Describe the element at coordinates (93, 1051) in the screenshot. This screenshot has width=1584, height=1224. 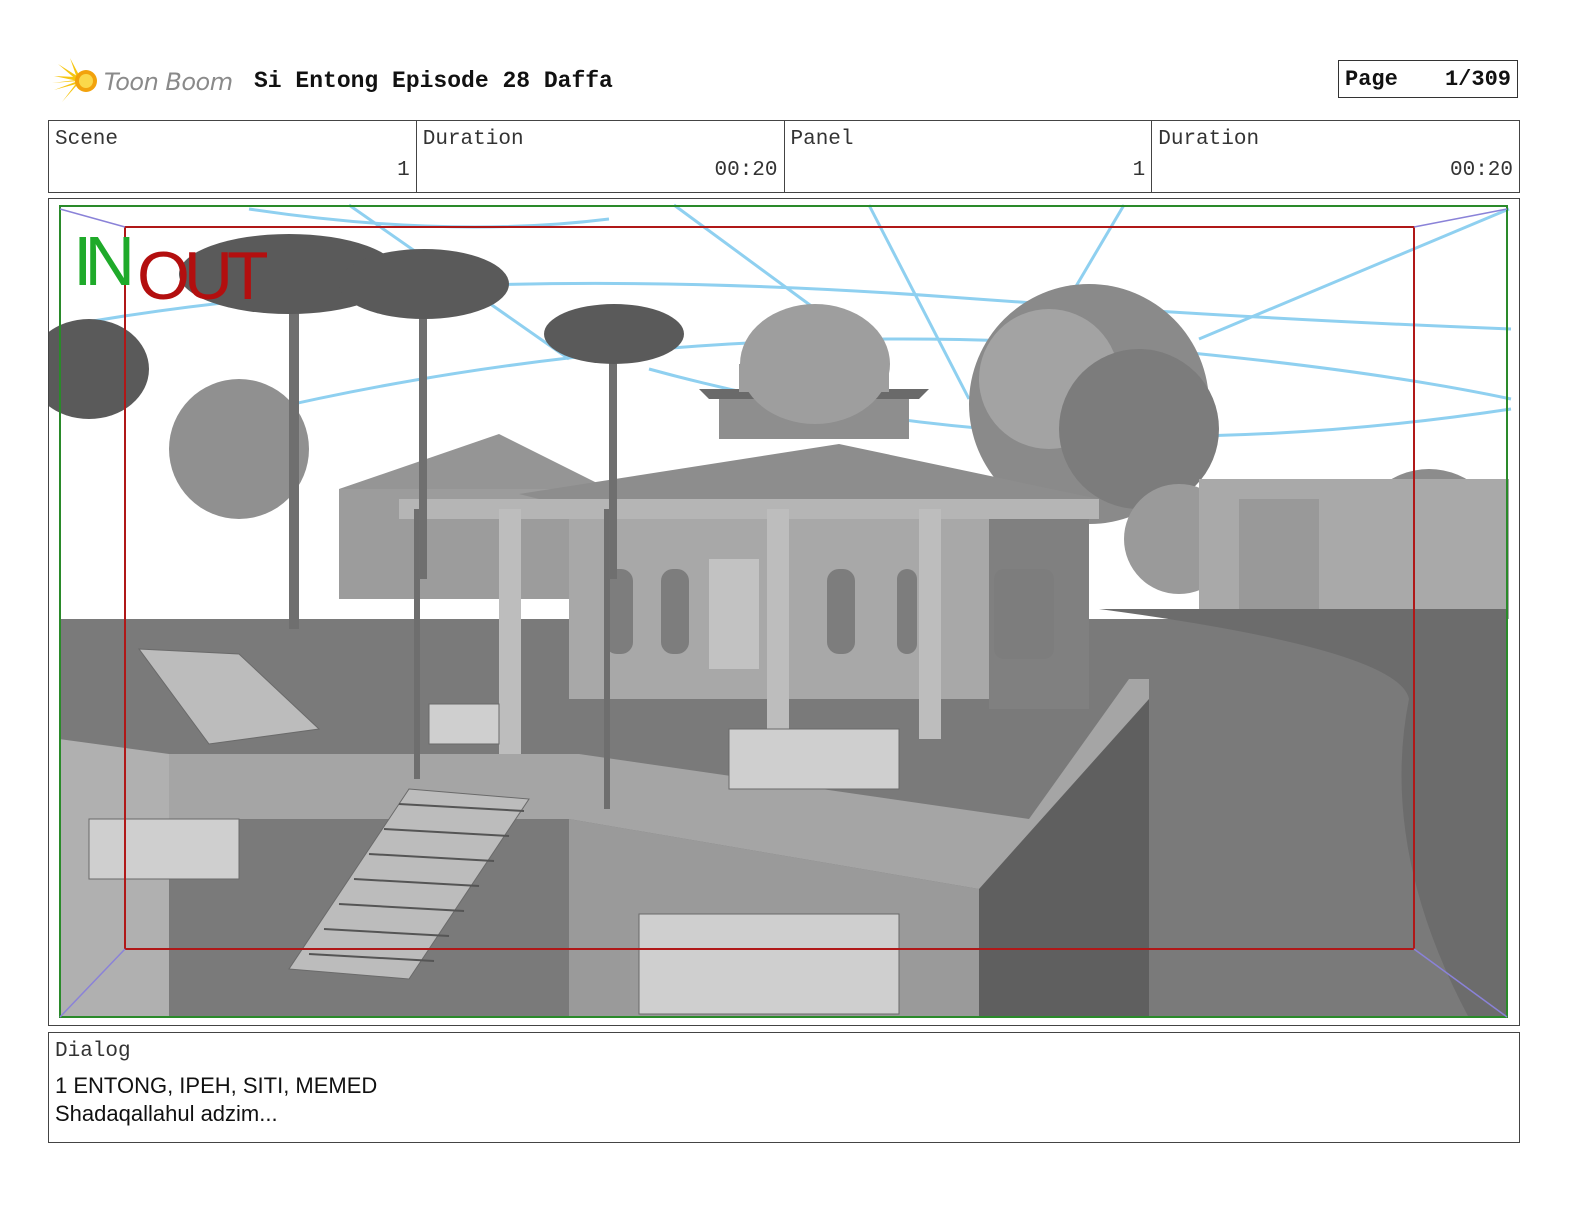
I see `dialog-label: Dialog` at that location.